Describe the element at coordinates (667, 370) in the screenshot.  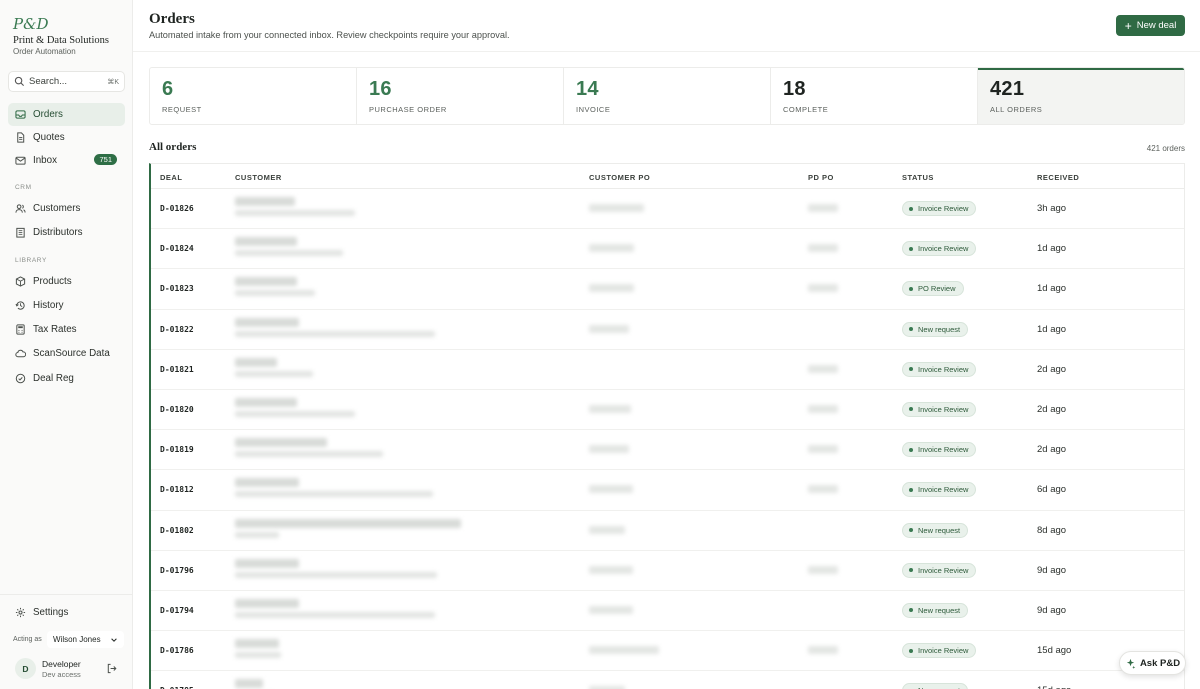
I see `table-row: D-01821 Invoice Review 2d ago` at that location.